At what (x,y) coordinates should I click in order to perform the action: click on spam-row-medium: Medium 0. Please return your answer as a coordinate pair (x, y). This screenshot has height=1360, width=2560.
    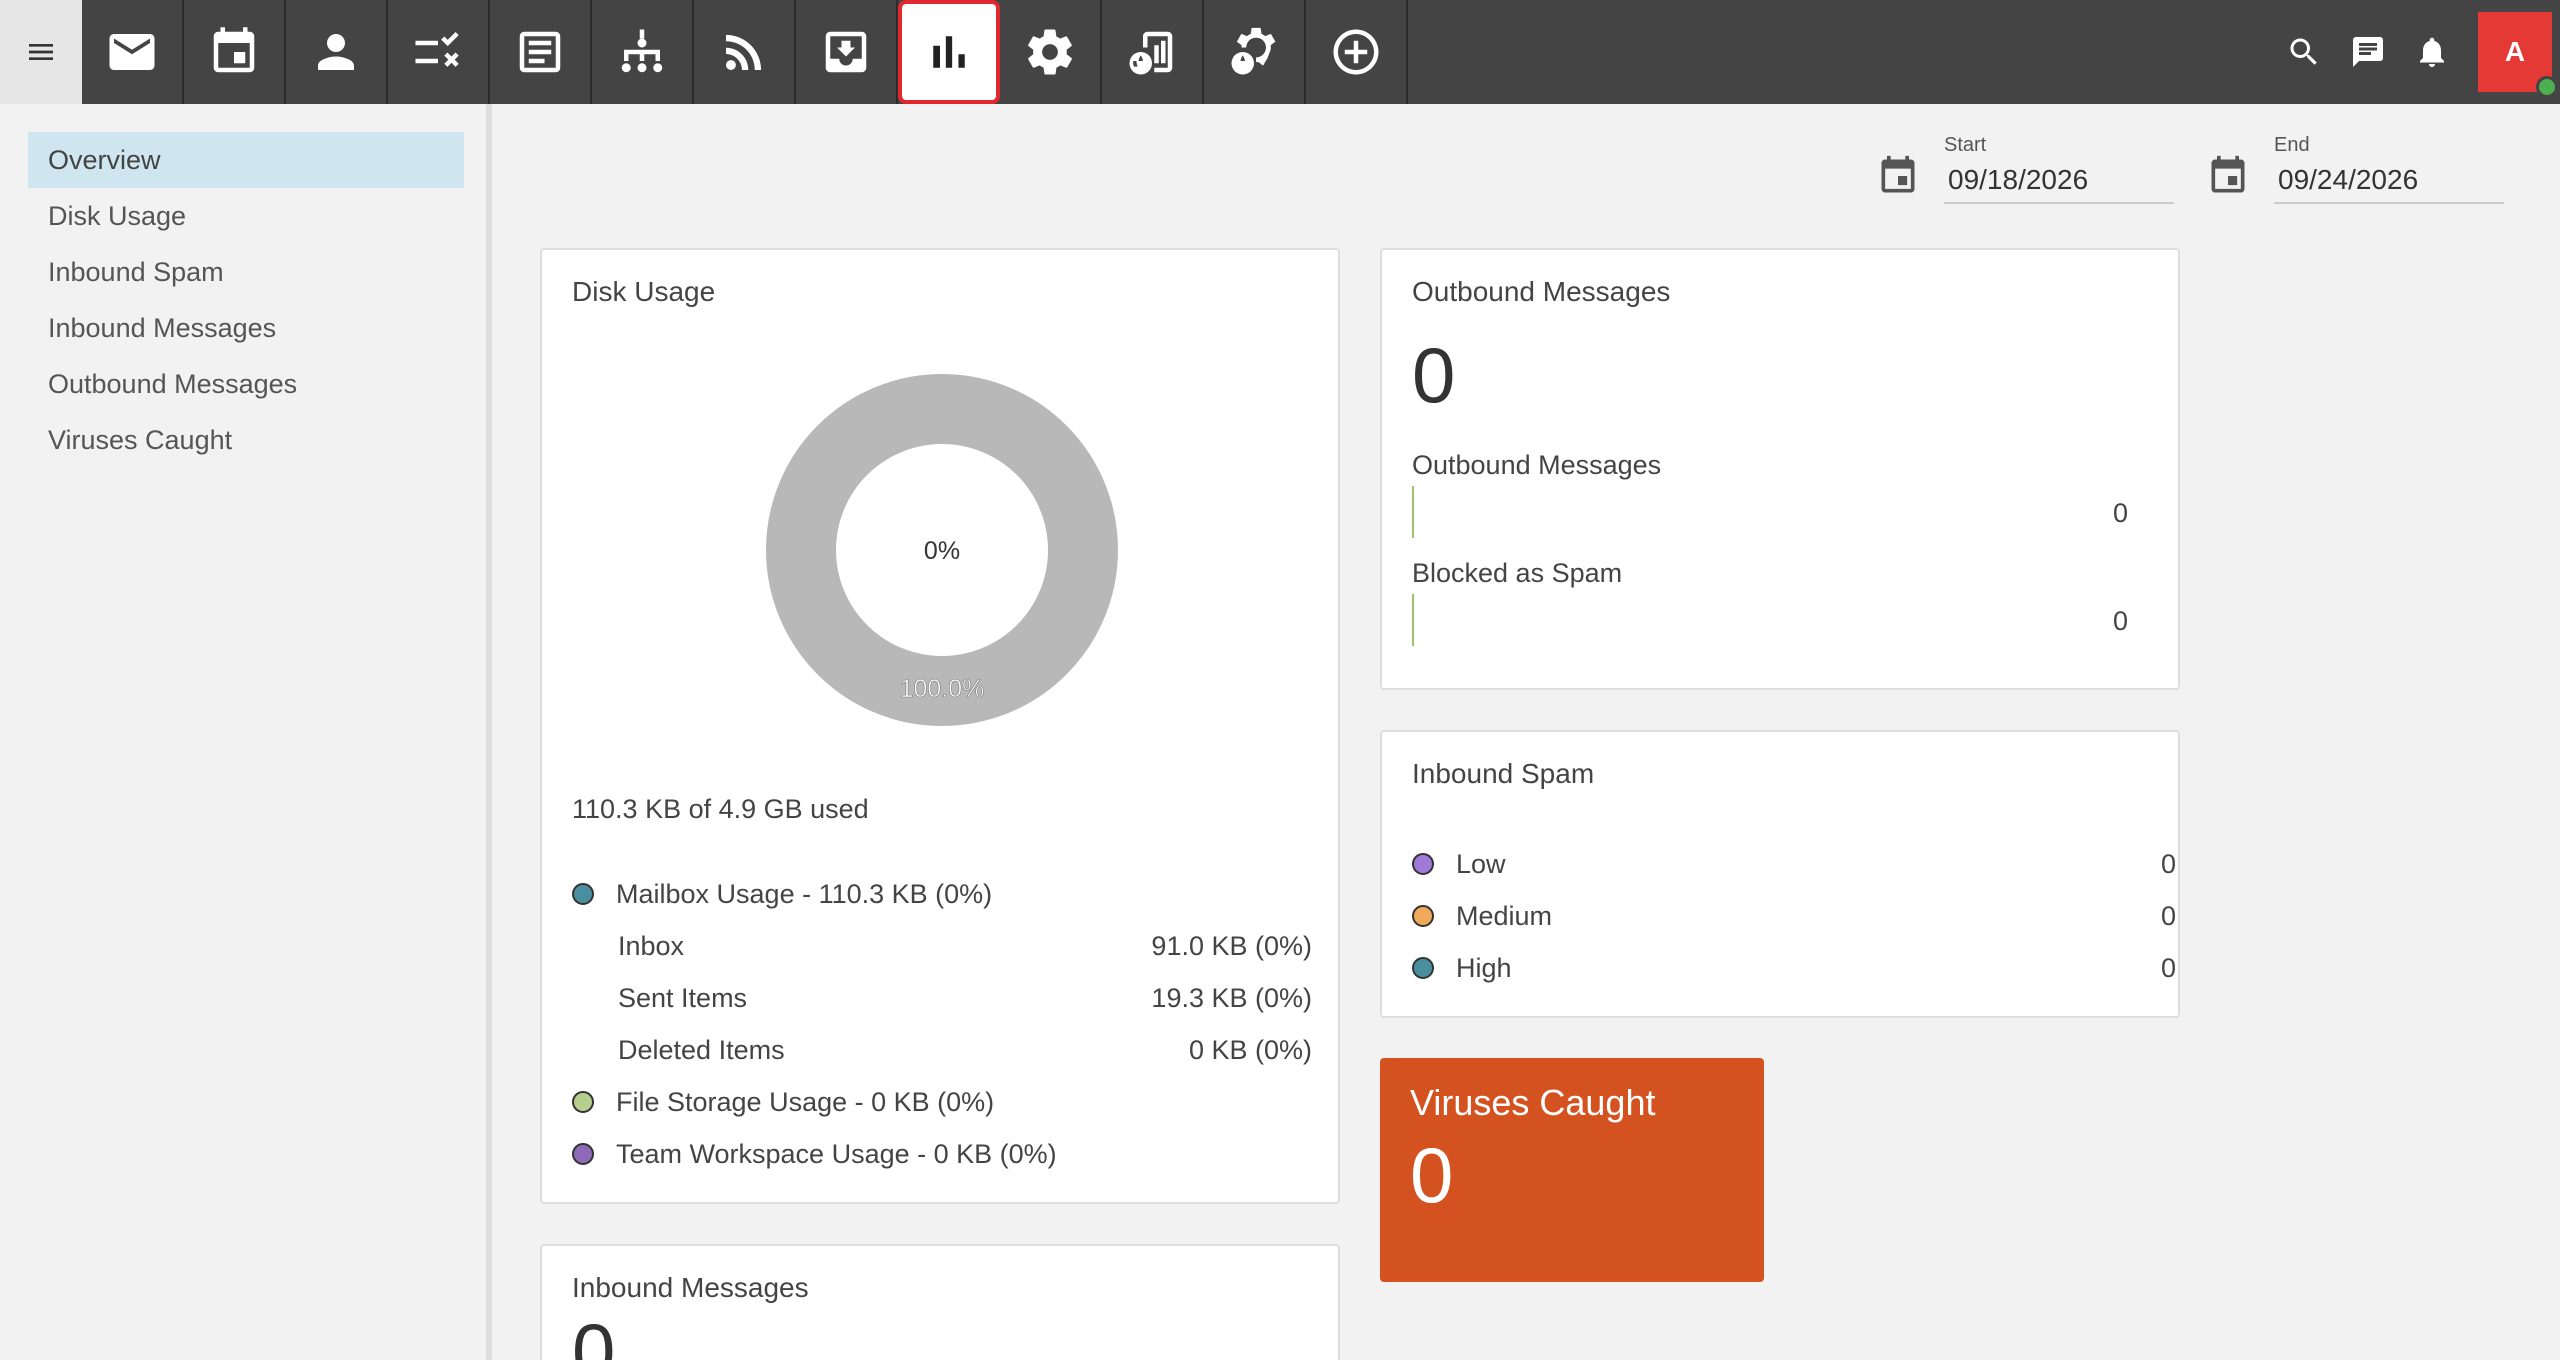
    Looking at the image, I should click on (1794, 916).